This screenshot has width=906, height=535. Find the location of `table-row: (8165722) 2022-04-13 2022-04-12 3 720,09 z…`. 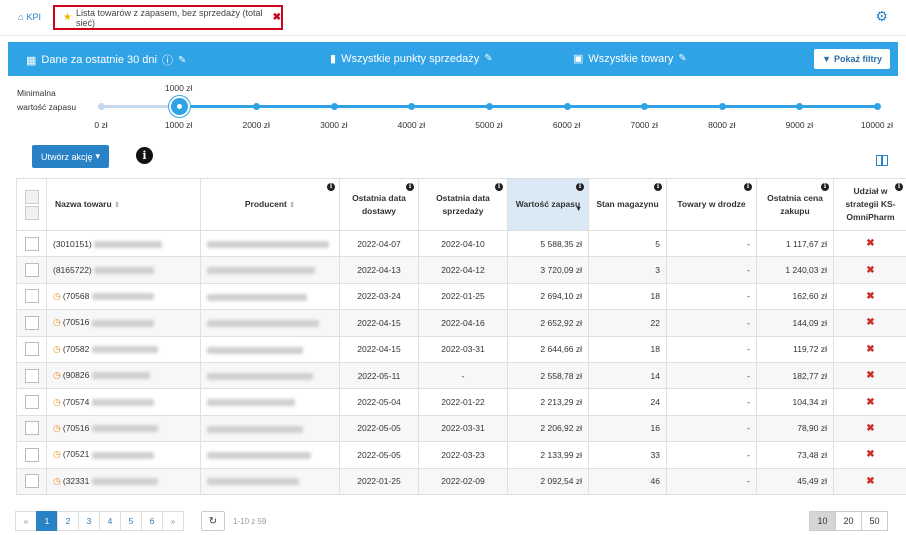

table-row: (8165722) 2022-04-13 2022-04-12 3 720,09 z… is located at coordinates (461, 270).